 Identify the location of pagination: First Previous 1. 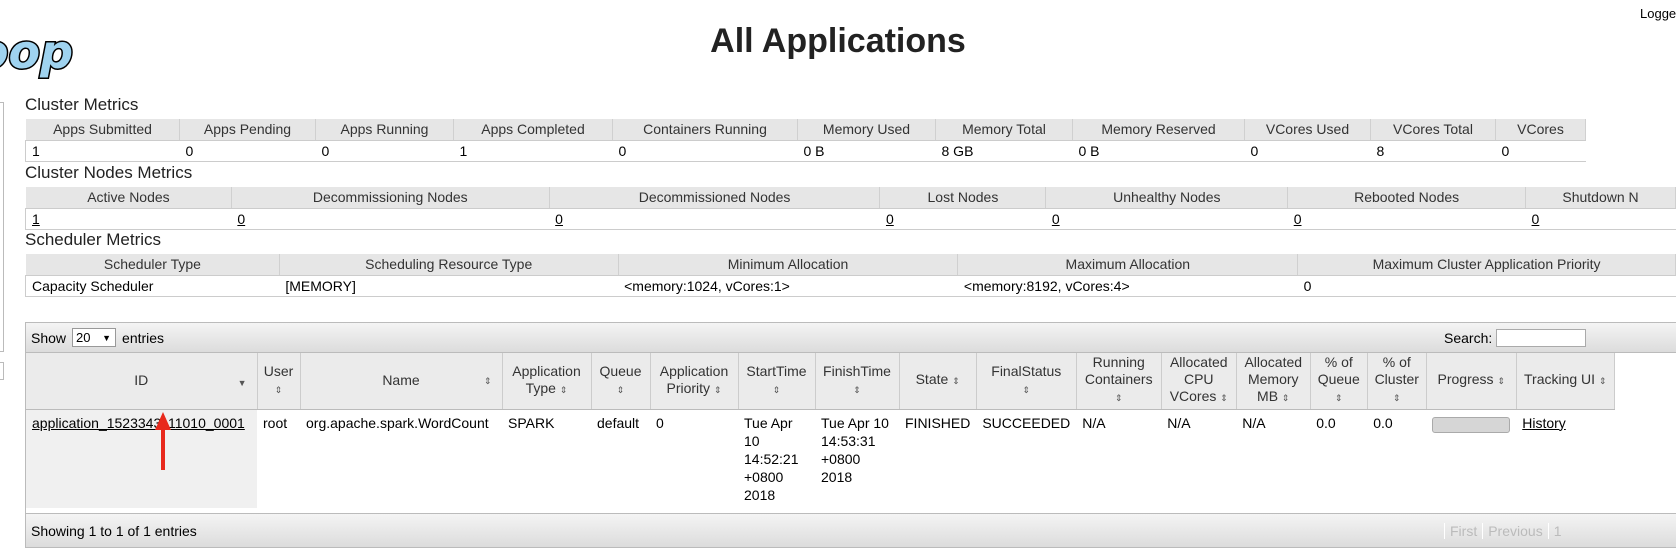
(1505, 531).